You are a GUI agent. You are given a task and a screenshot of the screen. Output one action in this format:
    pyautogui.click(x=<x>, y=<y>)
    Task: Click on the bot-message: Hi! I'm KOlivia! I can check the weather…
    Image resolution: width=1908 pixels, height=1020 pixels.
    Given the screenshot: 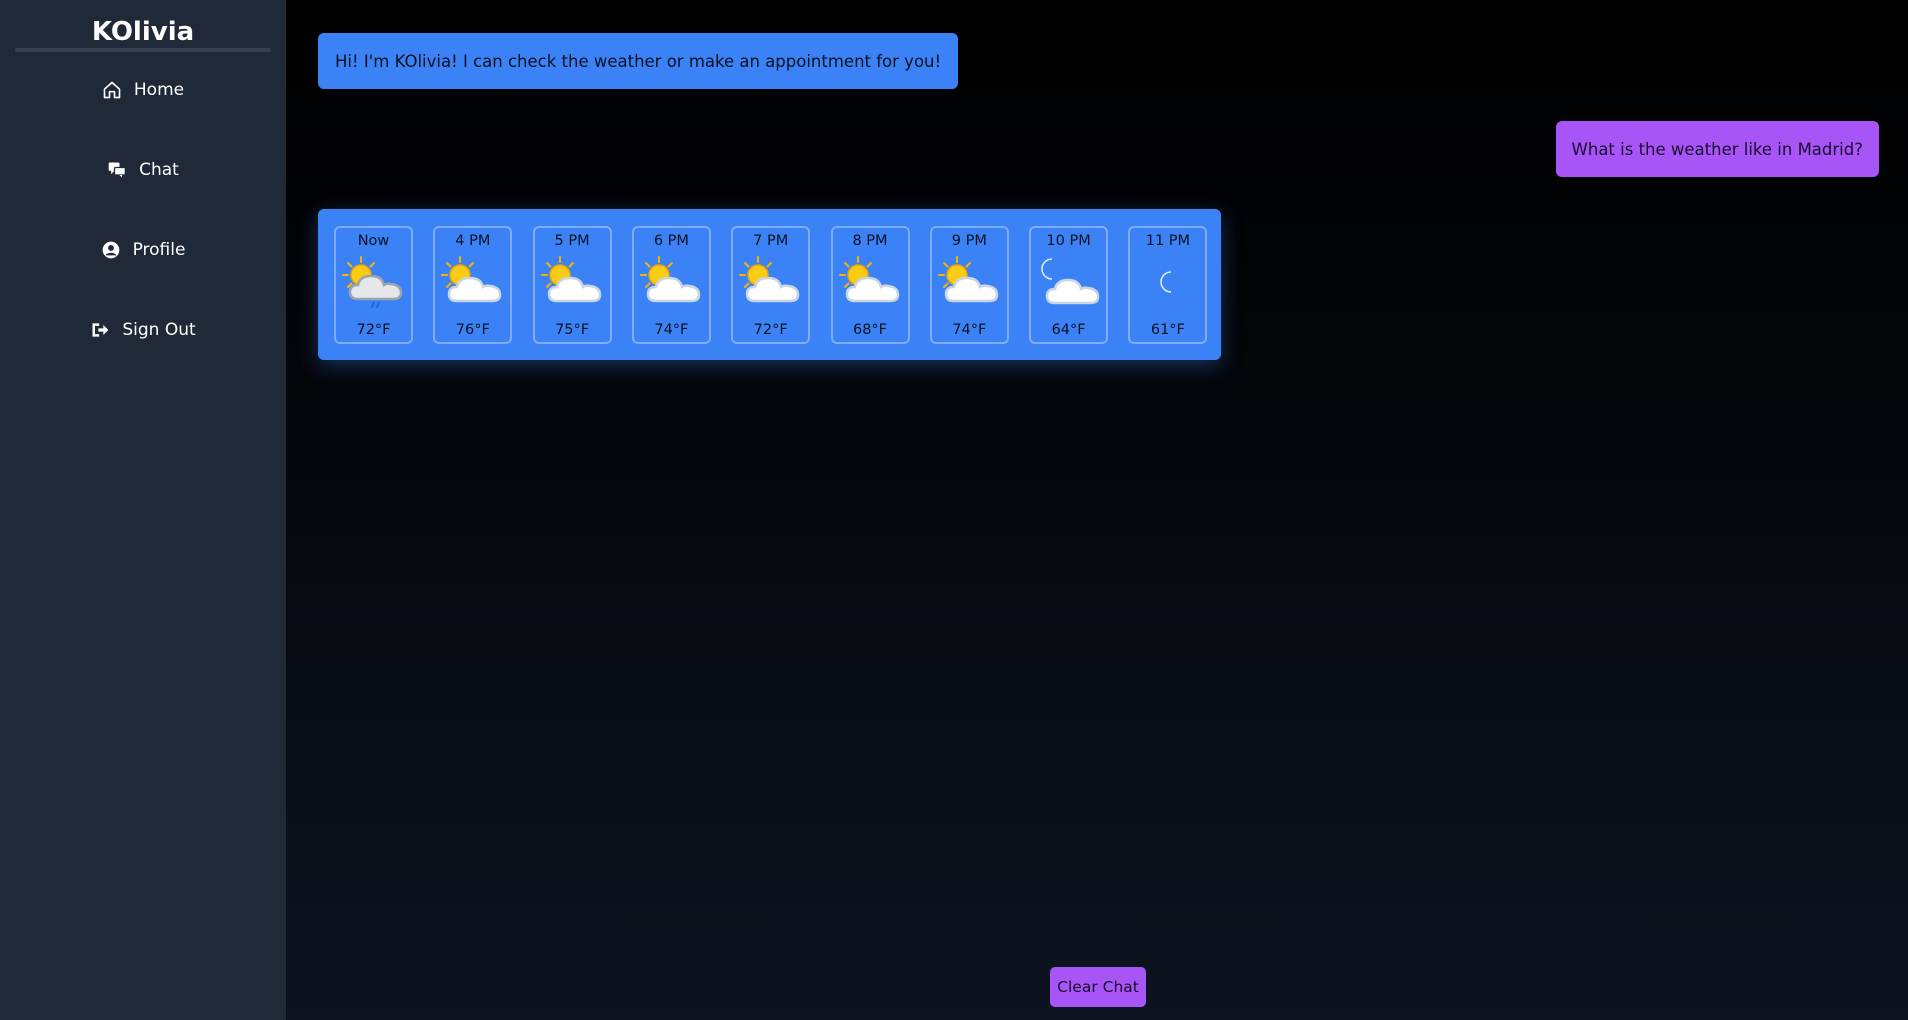 What is the action you would take?
    pyautogui.click(x=638, y=61)
    